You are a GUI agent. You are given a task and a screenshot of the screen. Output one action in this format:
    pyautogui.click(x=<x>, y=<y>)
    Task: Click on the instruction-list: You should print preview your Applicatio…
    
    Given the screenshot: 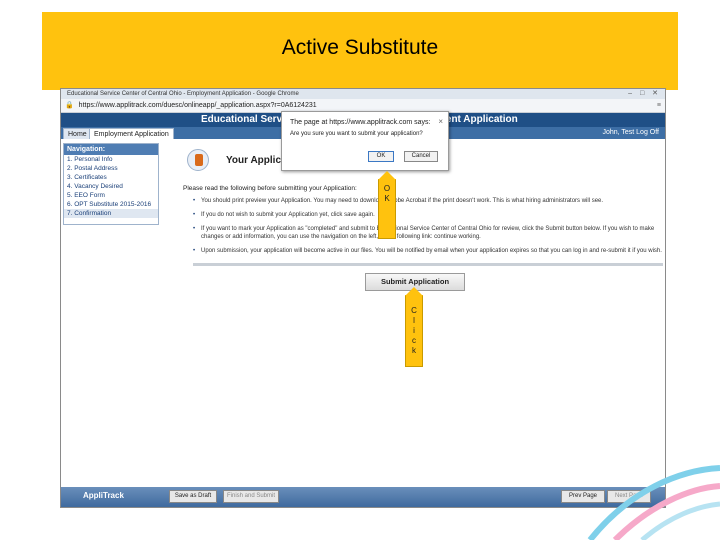 What is the action you would take?
    pyautogui.click(x=428, y=229)
    